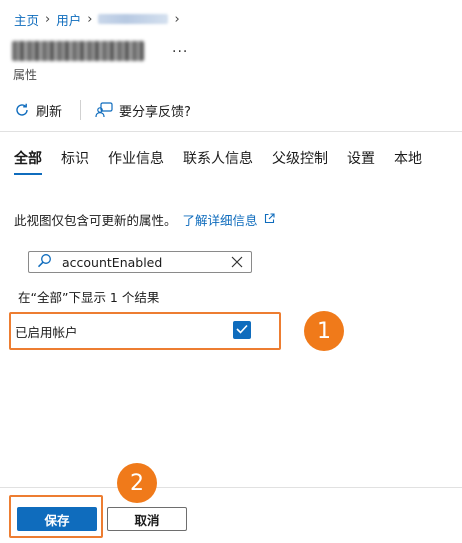 The image size is (462, 543). Describe the element at coordinates (231, 131) in the screenshot. I see `header-divider` at that location.